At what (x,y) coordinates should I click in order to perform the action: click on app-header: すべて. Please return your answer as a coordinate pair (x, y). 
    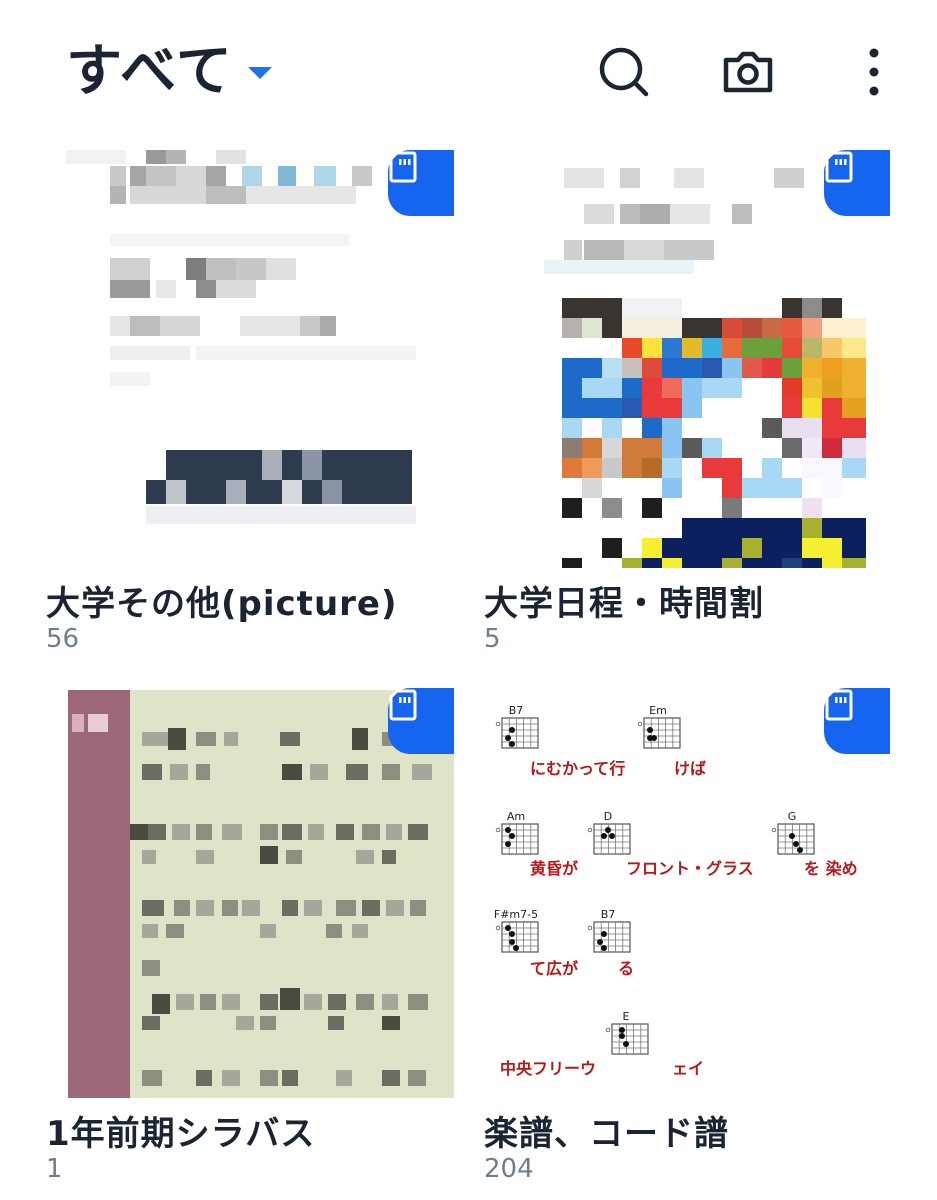
    Looking at the image, I should click on (468, 70).